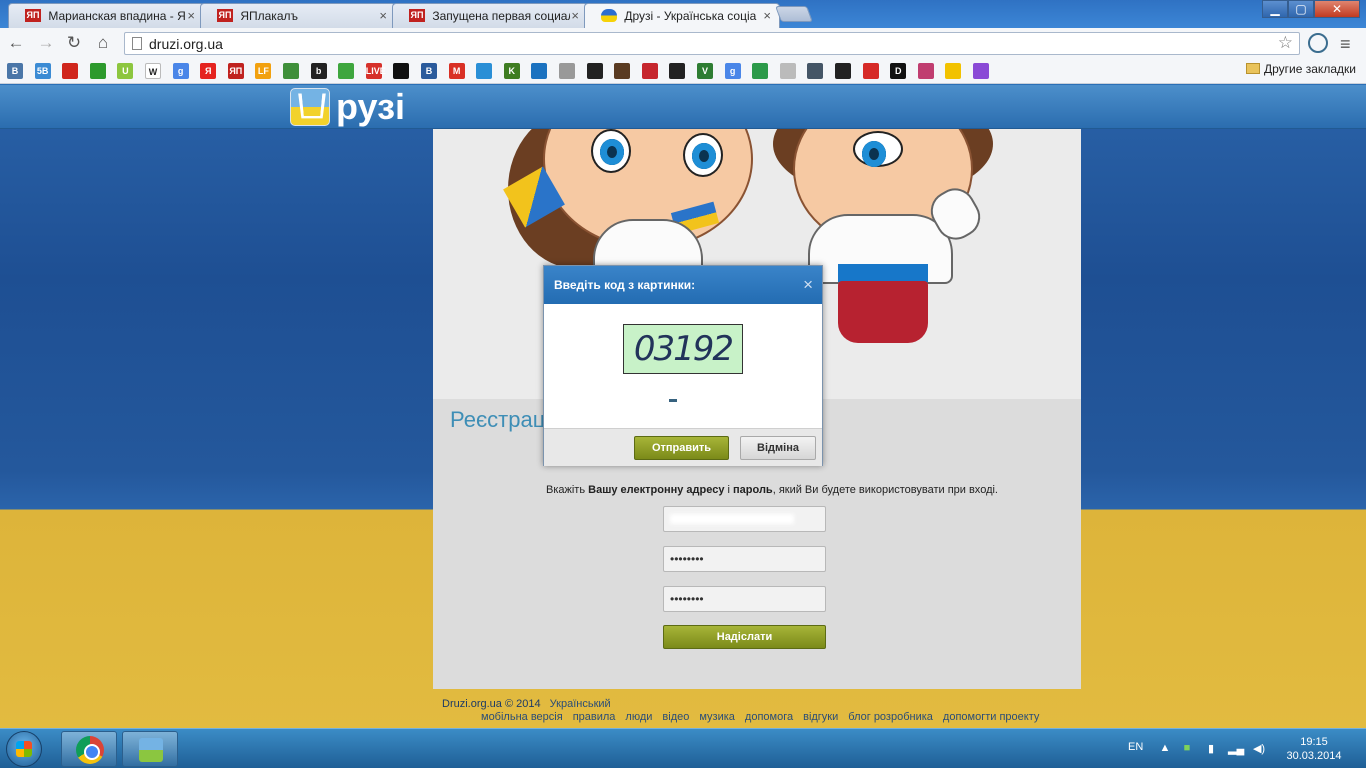 This screenshot has height=768, width=1366. Describe the element at coordinates (594, 717) in the screenshot. I see `footer-link: правила` at that location.